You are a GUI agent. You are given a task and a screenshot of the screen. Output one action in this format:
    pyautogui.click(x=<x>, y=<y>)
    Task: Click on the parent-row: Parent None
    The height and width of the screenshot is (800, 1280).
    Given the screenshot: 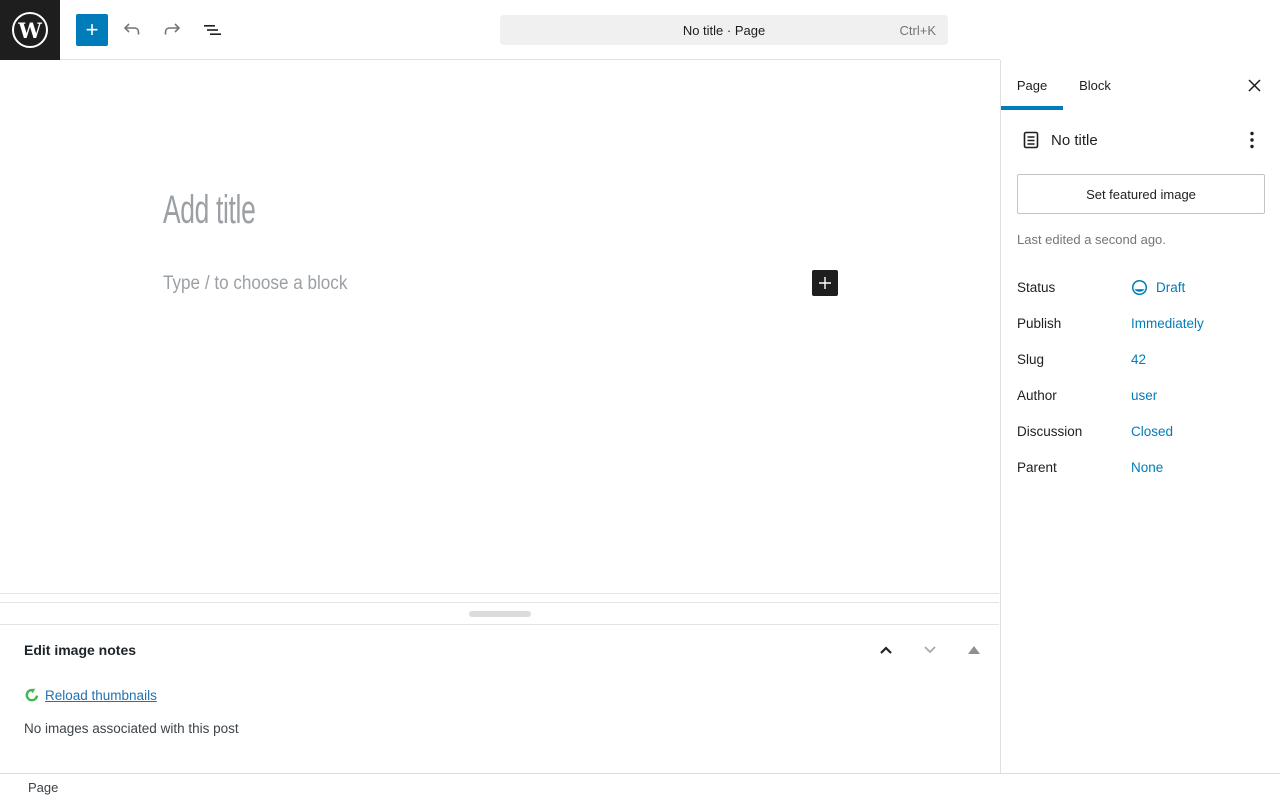 What is the action you would take?
    pyautogui.click(x=1140, y=467)
    